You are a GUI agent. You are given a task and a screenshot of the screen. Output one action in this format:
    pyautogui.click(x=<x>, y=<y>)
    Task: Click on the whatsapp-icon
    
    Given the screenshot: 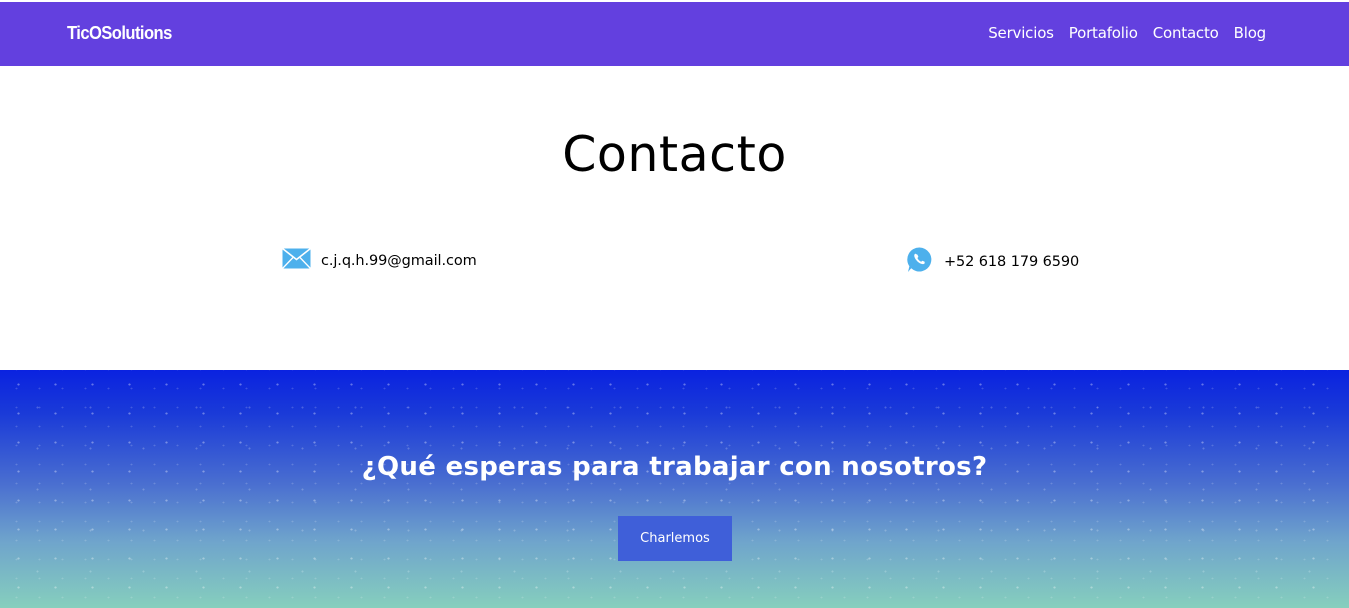 What is the action you would take?
    pyautogui.click(x=919, y=262)
    